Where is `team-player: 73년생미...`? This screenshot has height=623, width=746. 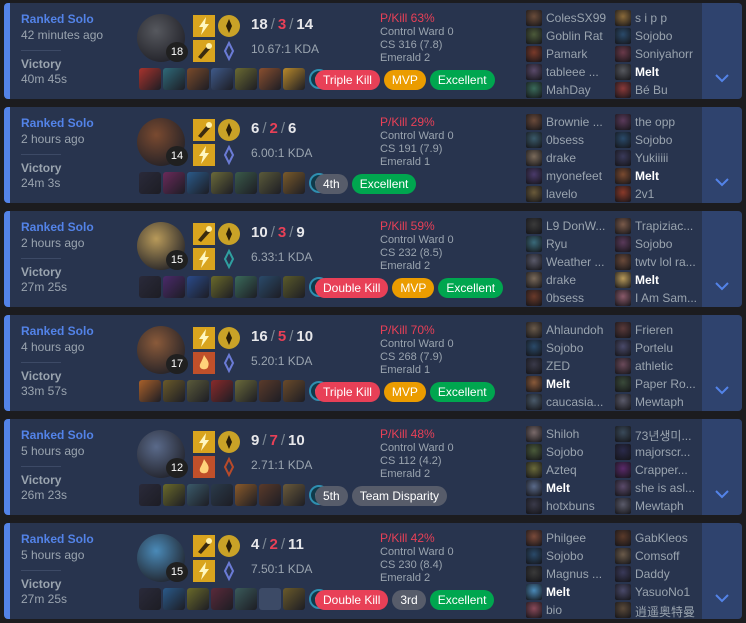 team-player: 73년생미... is located at coordinates (662, 434).